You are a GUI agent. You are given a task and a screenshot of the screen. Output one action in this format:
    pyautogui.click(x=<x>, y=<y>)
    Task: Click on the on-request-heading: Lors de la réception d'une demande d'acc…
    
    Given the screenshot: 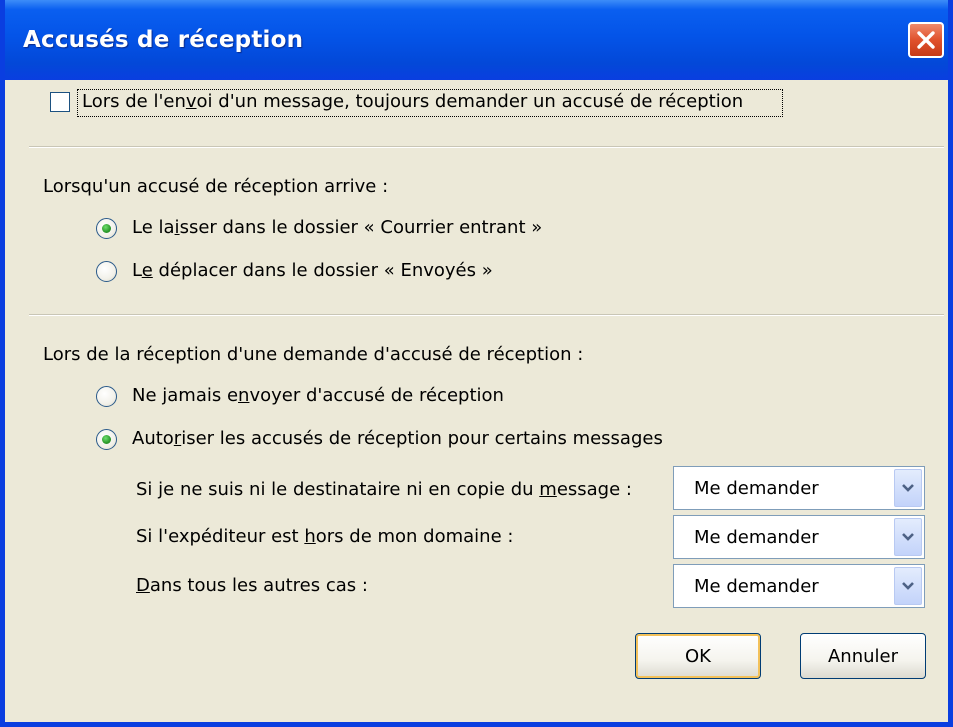 What is the action you would take?
    pyautogui.click(x=313, y=354)
    